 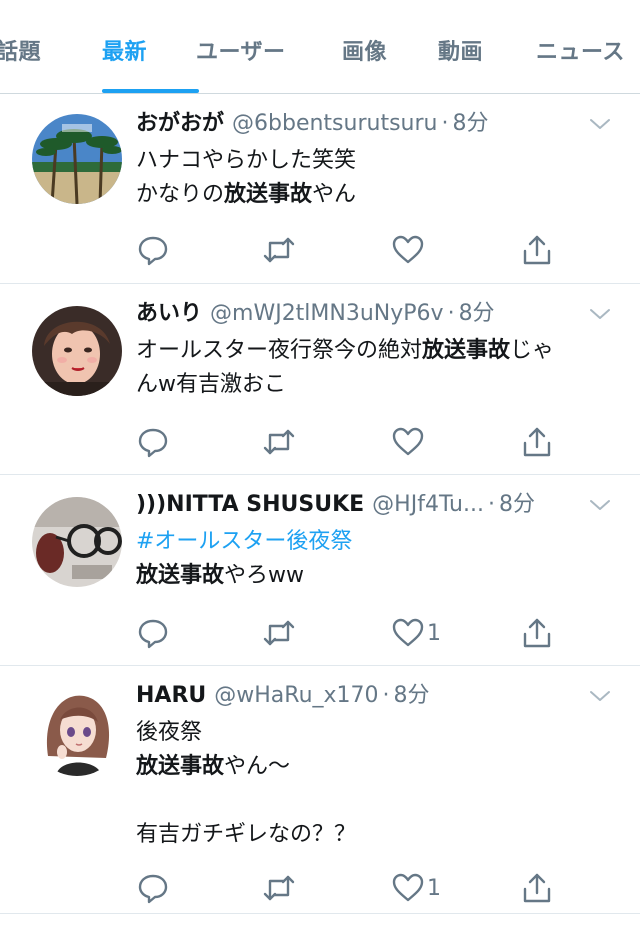 I want to click on tweet-text: 後夜祭 放送事故やん〜 有吉ガチギレなの？？, so click(x=246, y=783).